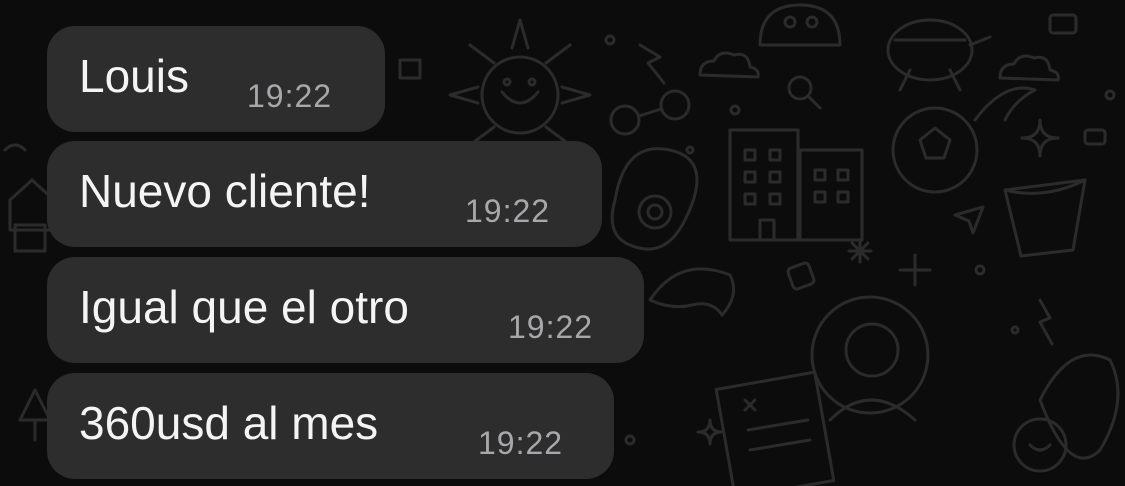  Describe the element at coordinates (1045, 218) in the screenshot. I see `pot-doodle-icon` at that location.